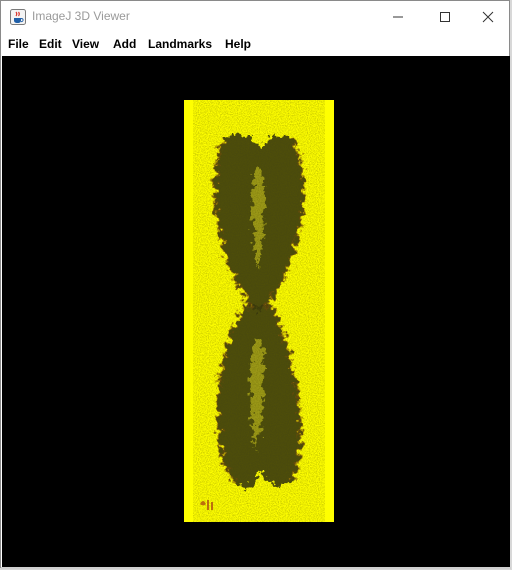 The width and height of the screenshot is (512, 570). Describe the element at coordinates (50, 44) in the screenshot. I see `menu-edit: Edit` at that location.